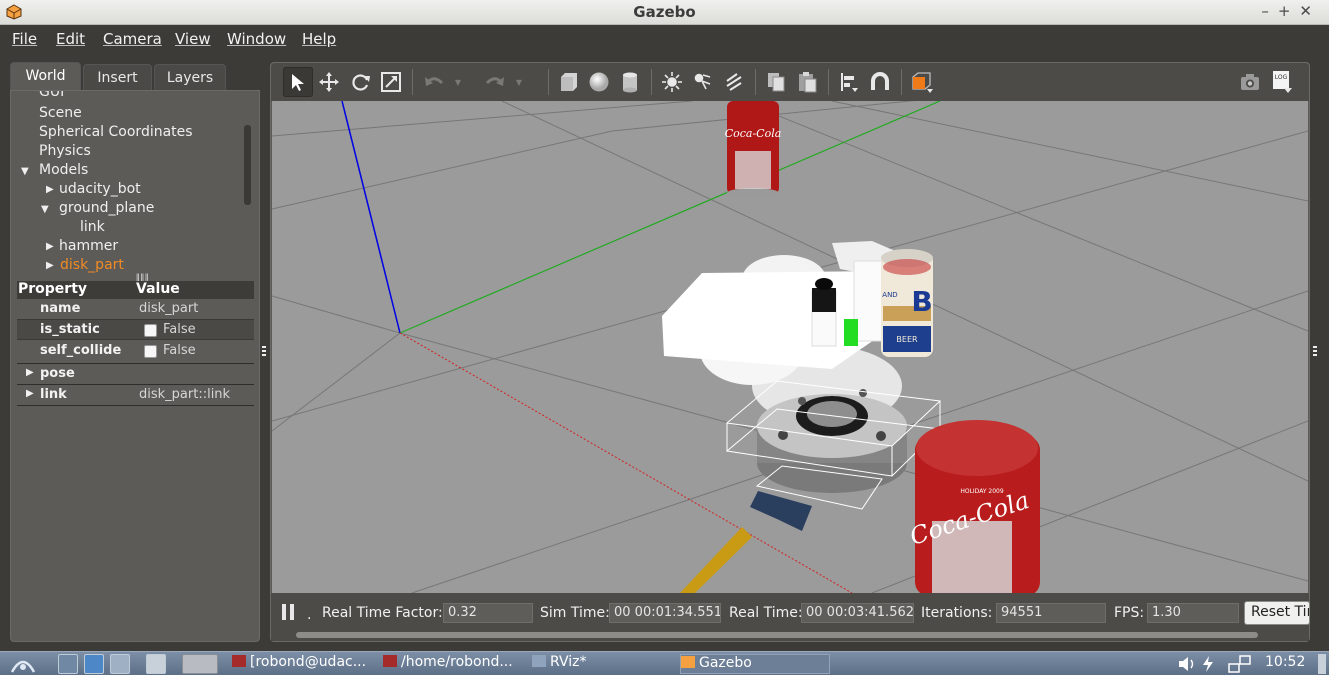 The height and width of the screenshot is (675, 1329). Describe the element at coordinates (371, 217) in the screenshot. I see `z-axis` at that location.